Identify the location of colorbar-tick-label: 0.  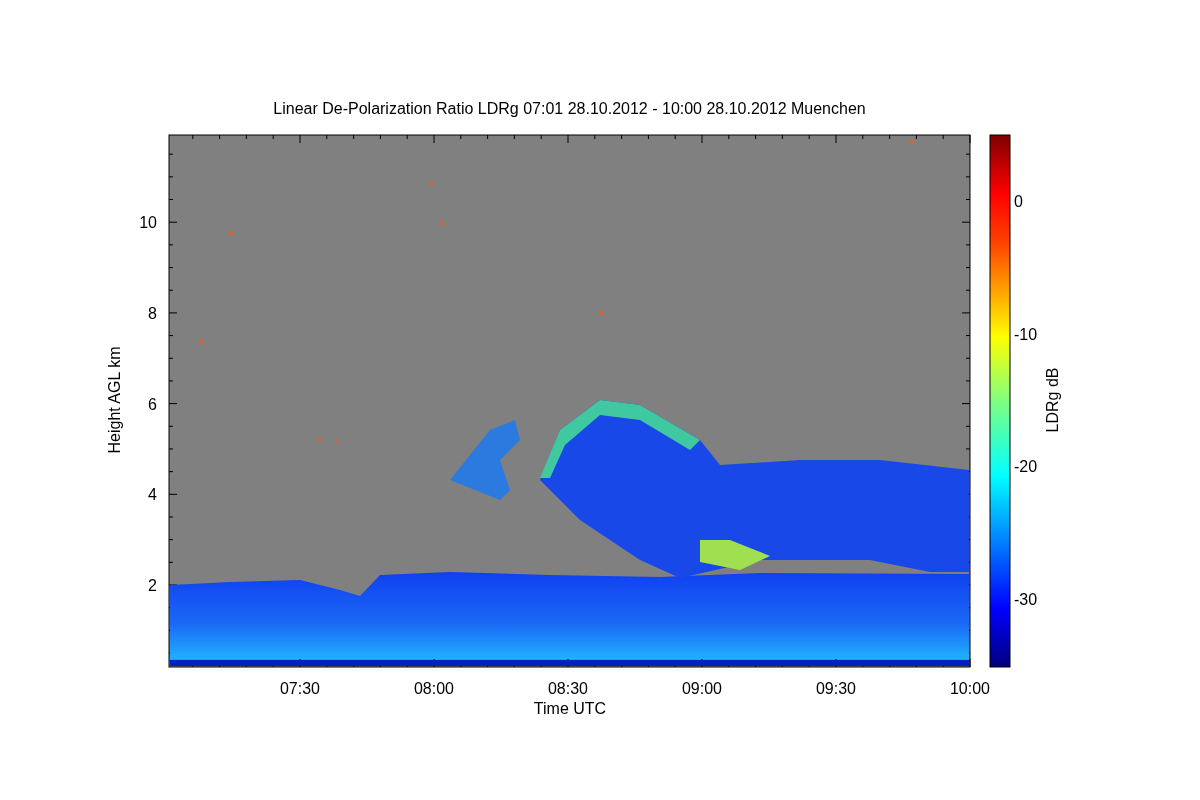
(1018, 201).